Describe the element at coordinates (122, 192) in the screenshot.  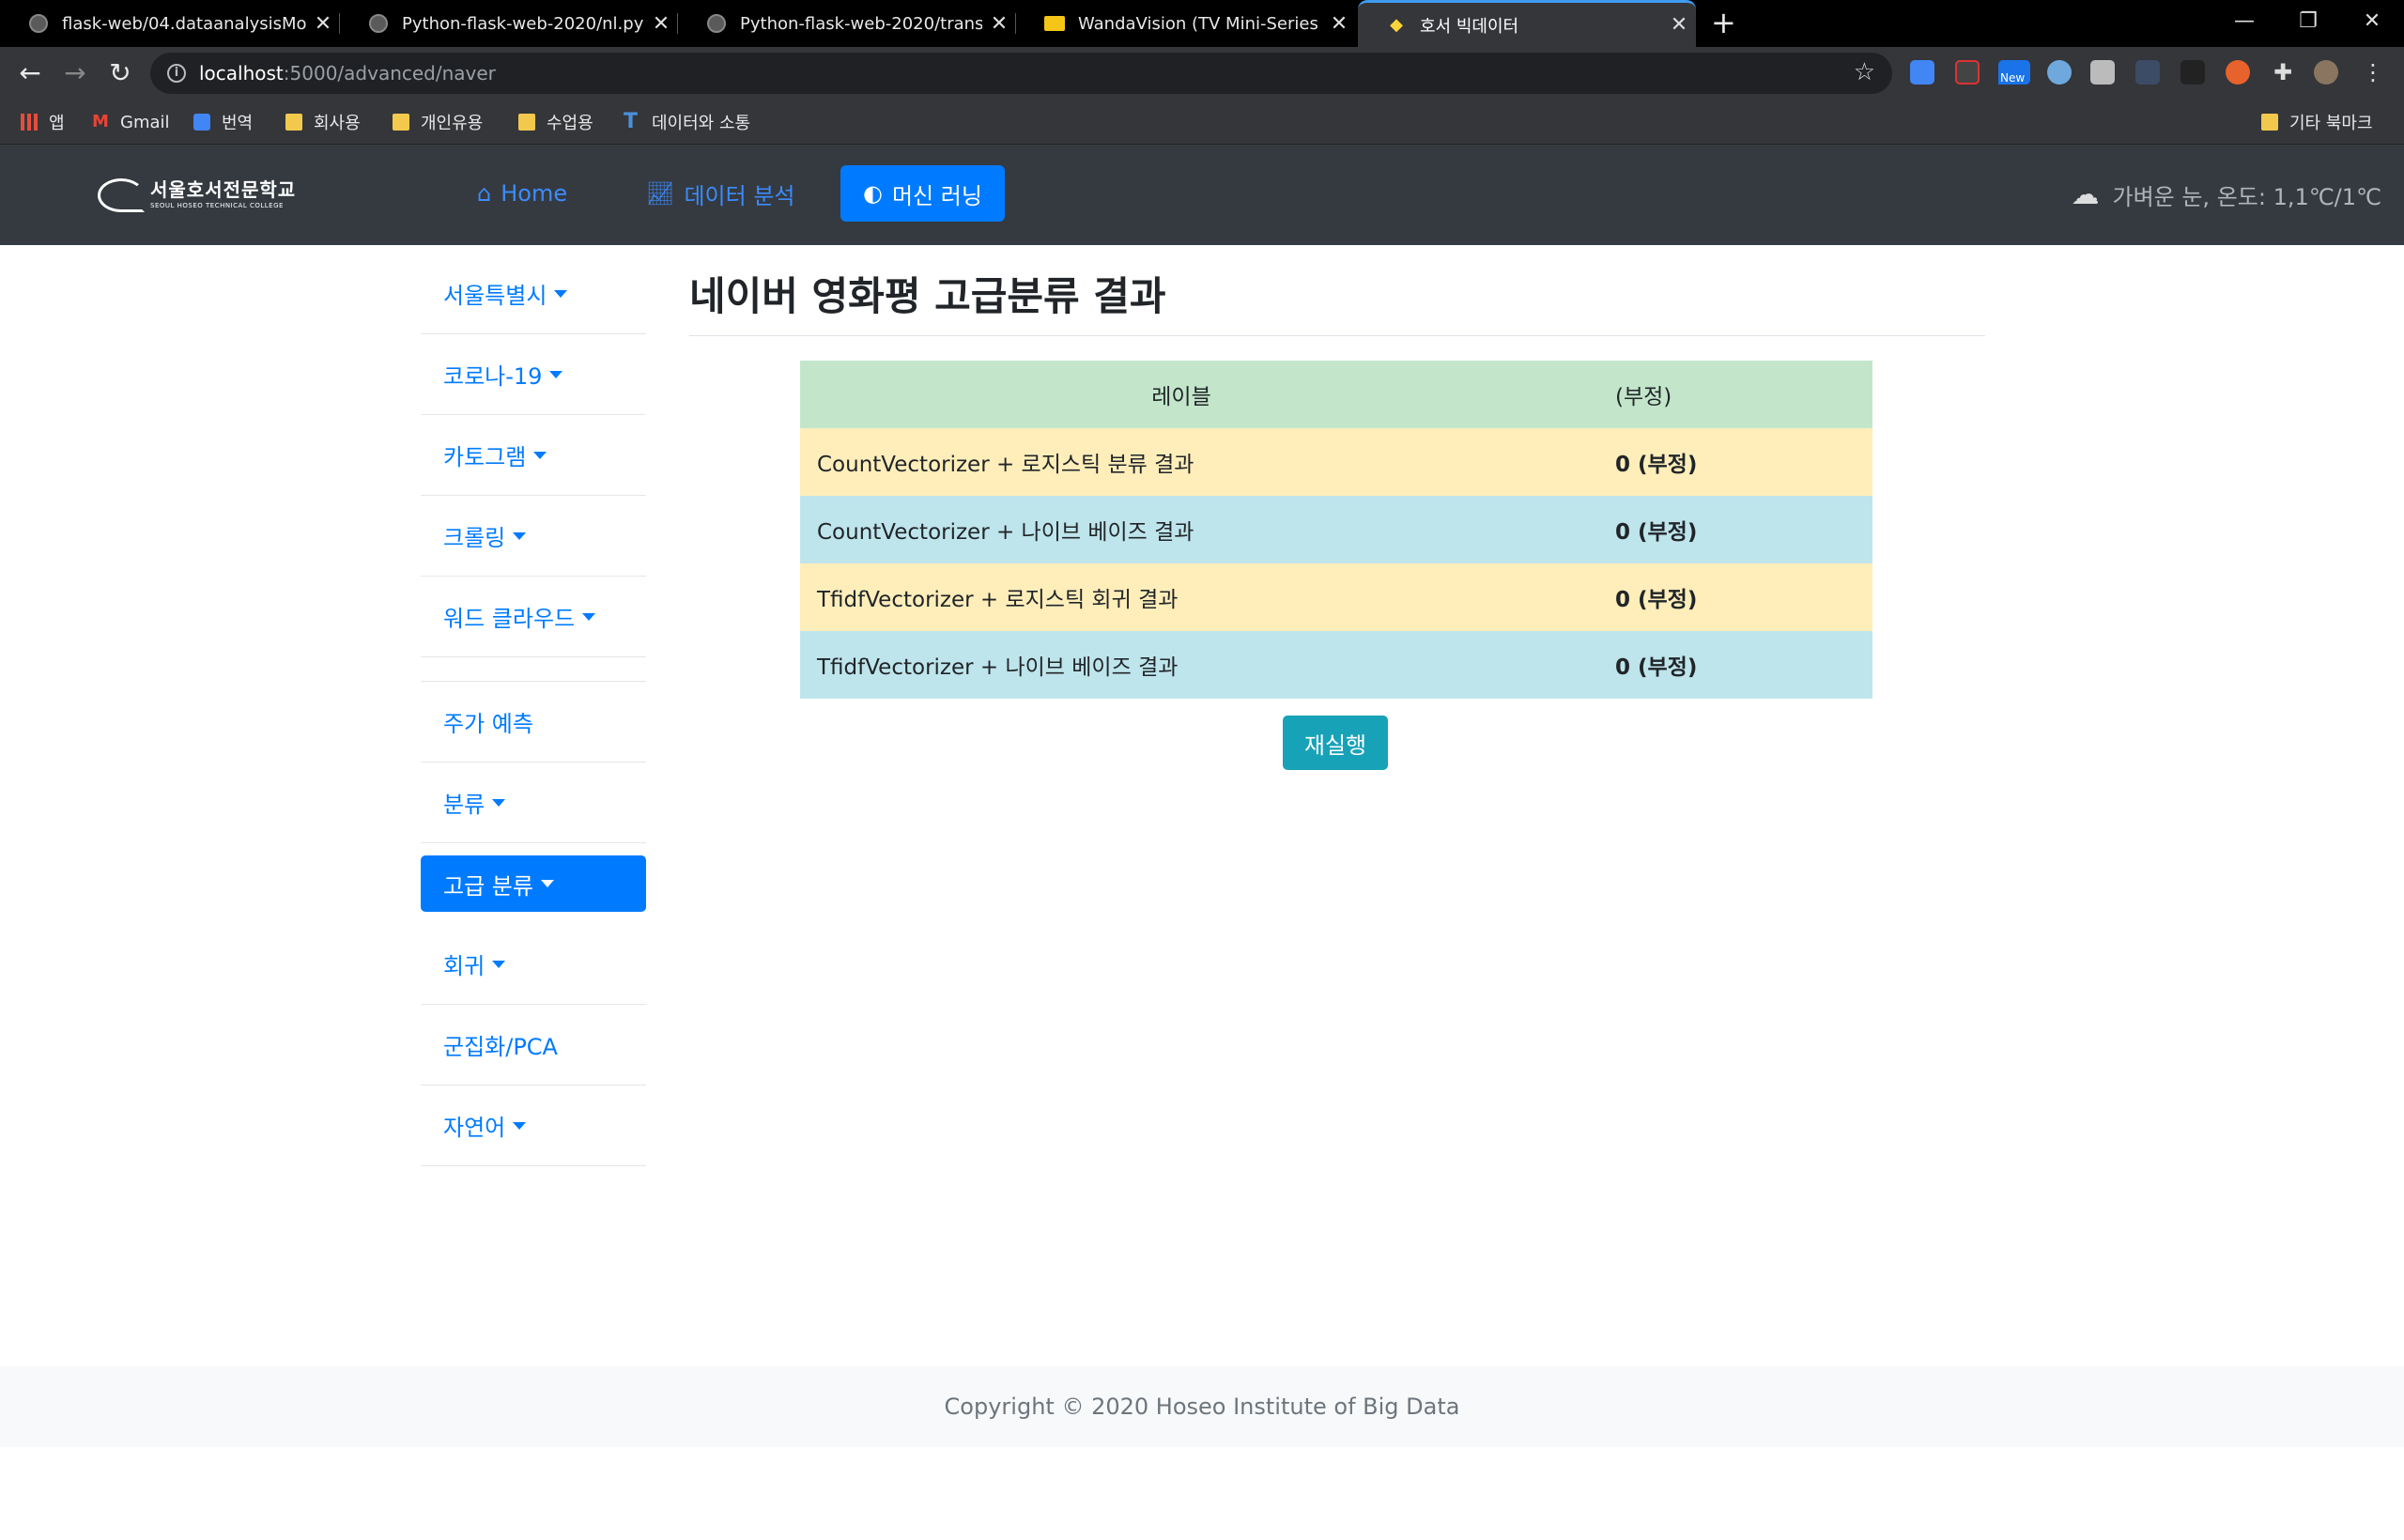
I see `logo-mark-icon` at that location.